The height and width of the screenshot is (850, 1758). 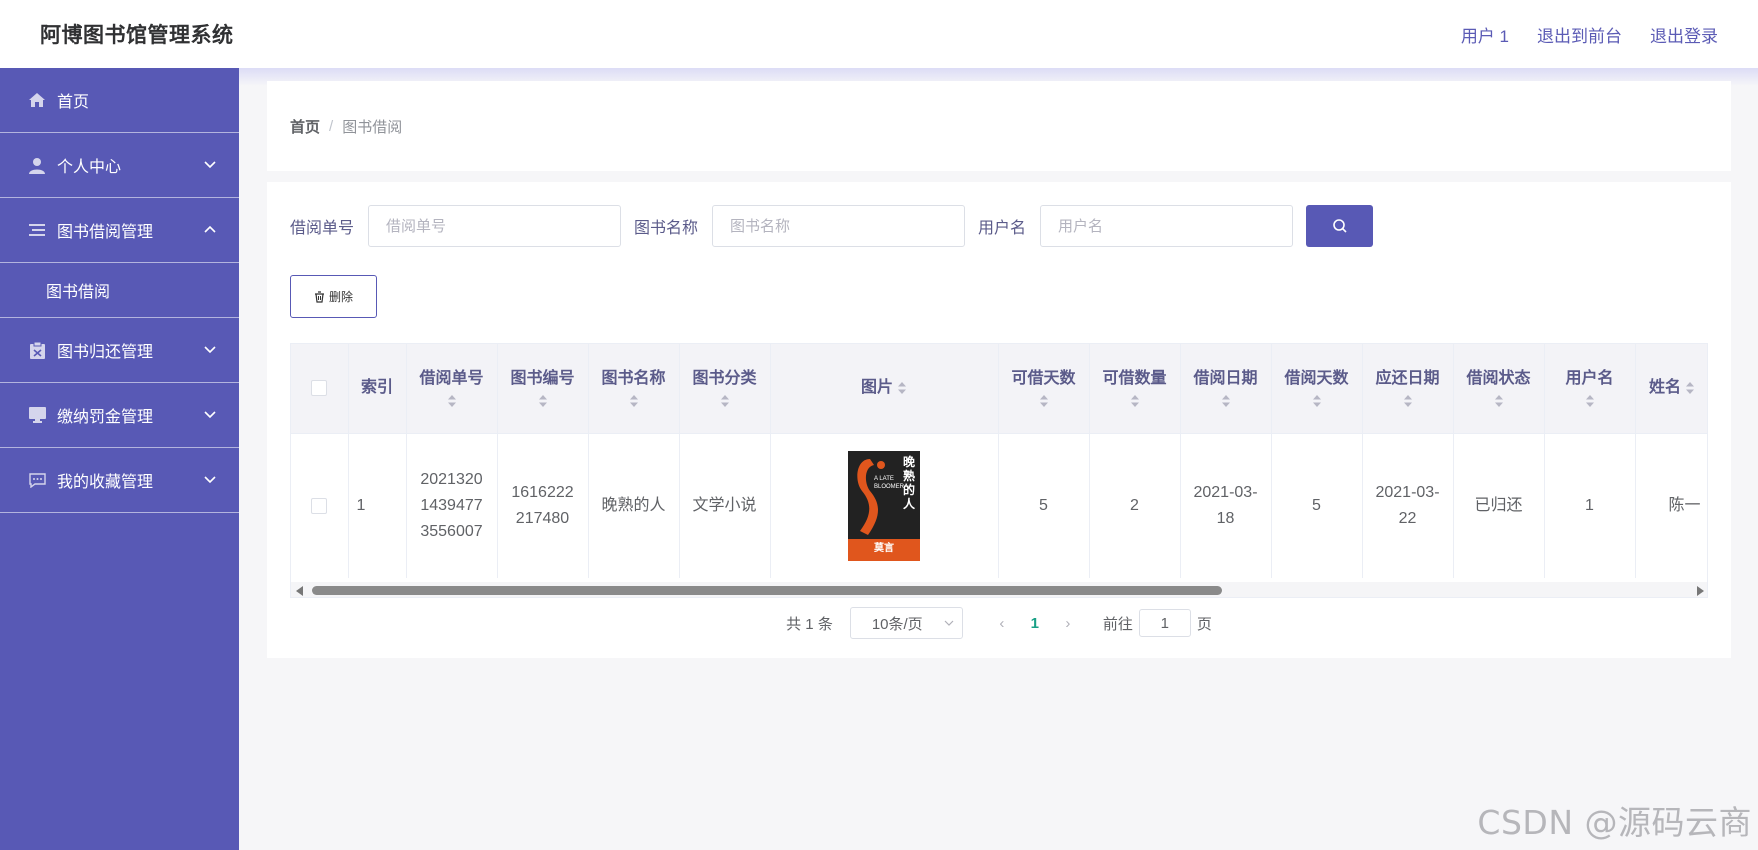 I want to click on cell-image: 晚熟的人 A LATE BLOOMER 莫言, so click(x=884, y=505).